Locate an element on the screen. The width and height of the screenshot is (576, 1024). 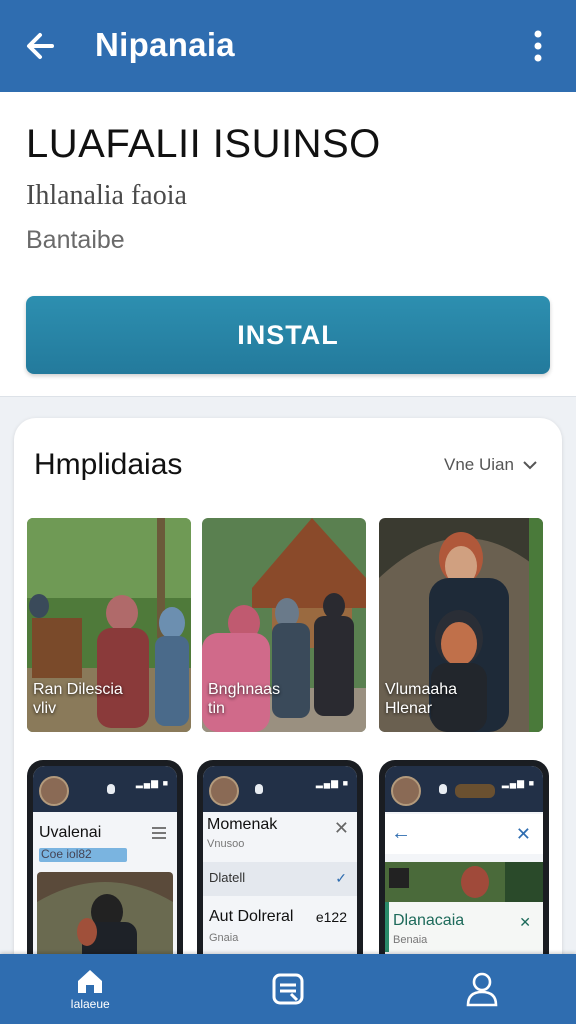
screenshot-phone-3: ▂▄▆ ■ ← ✕ Dlanacaia ✕ Benaia is located at coordinates (464, 865).